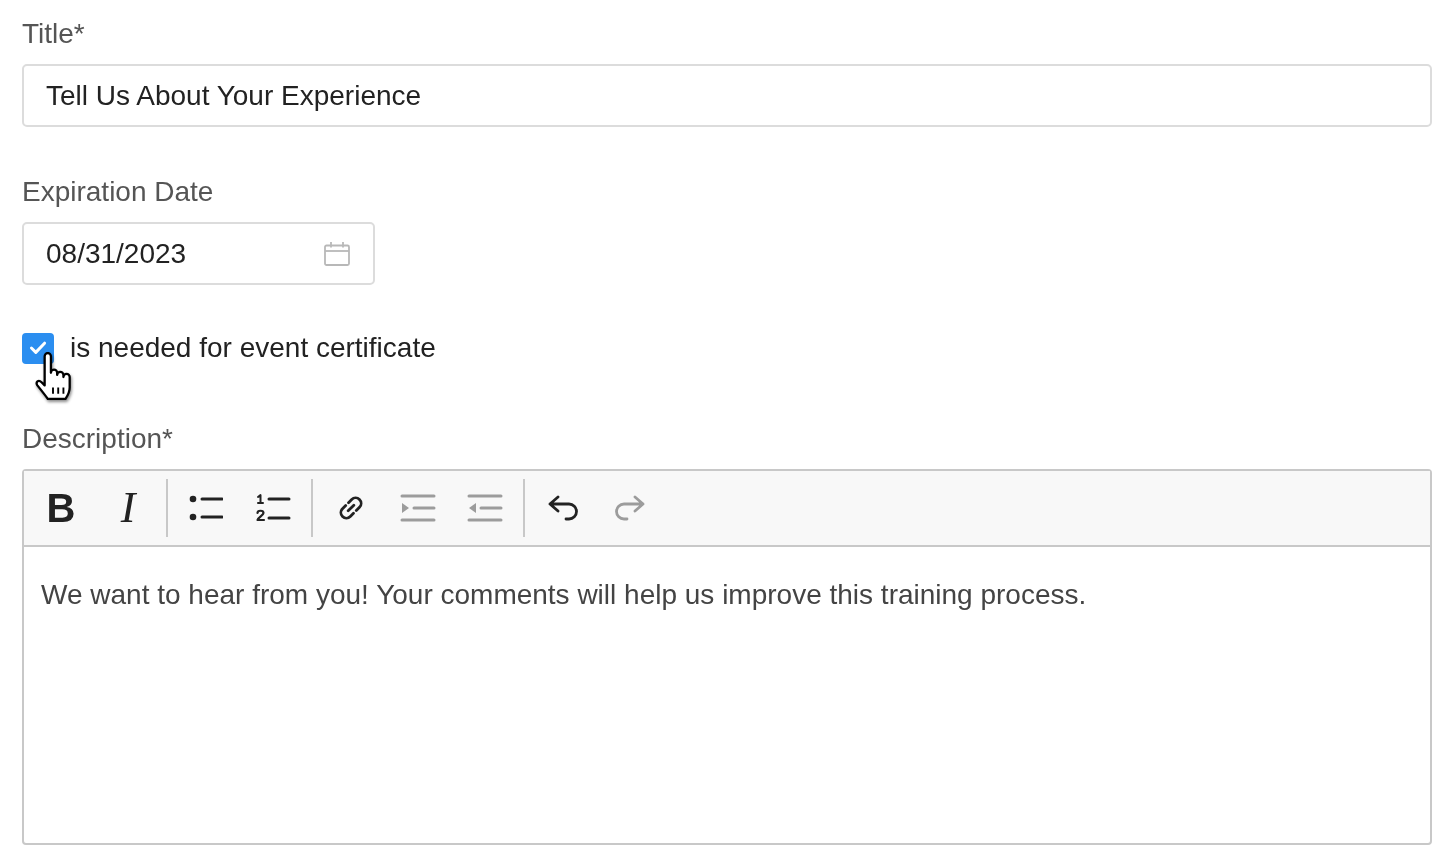 This screenshot has height=862, width=1454. Describe the element at coordinates (418, 508) in the screenshot. I see `indent-icon` at that location.